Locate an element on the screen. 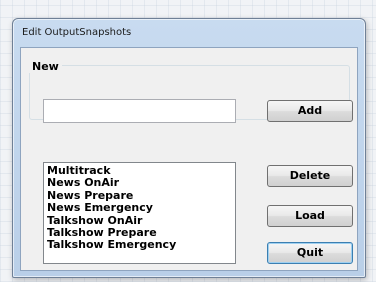 The image size is (376, 282). list-item: News Emergency is located at coordinates (139, 207).